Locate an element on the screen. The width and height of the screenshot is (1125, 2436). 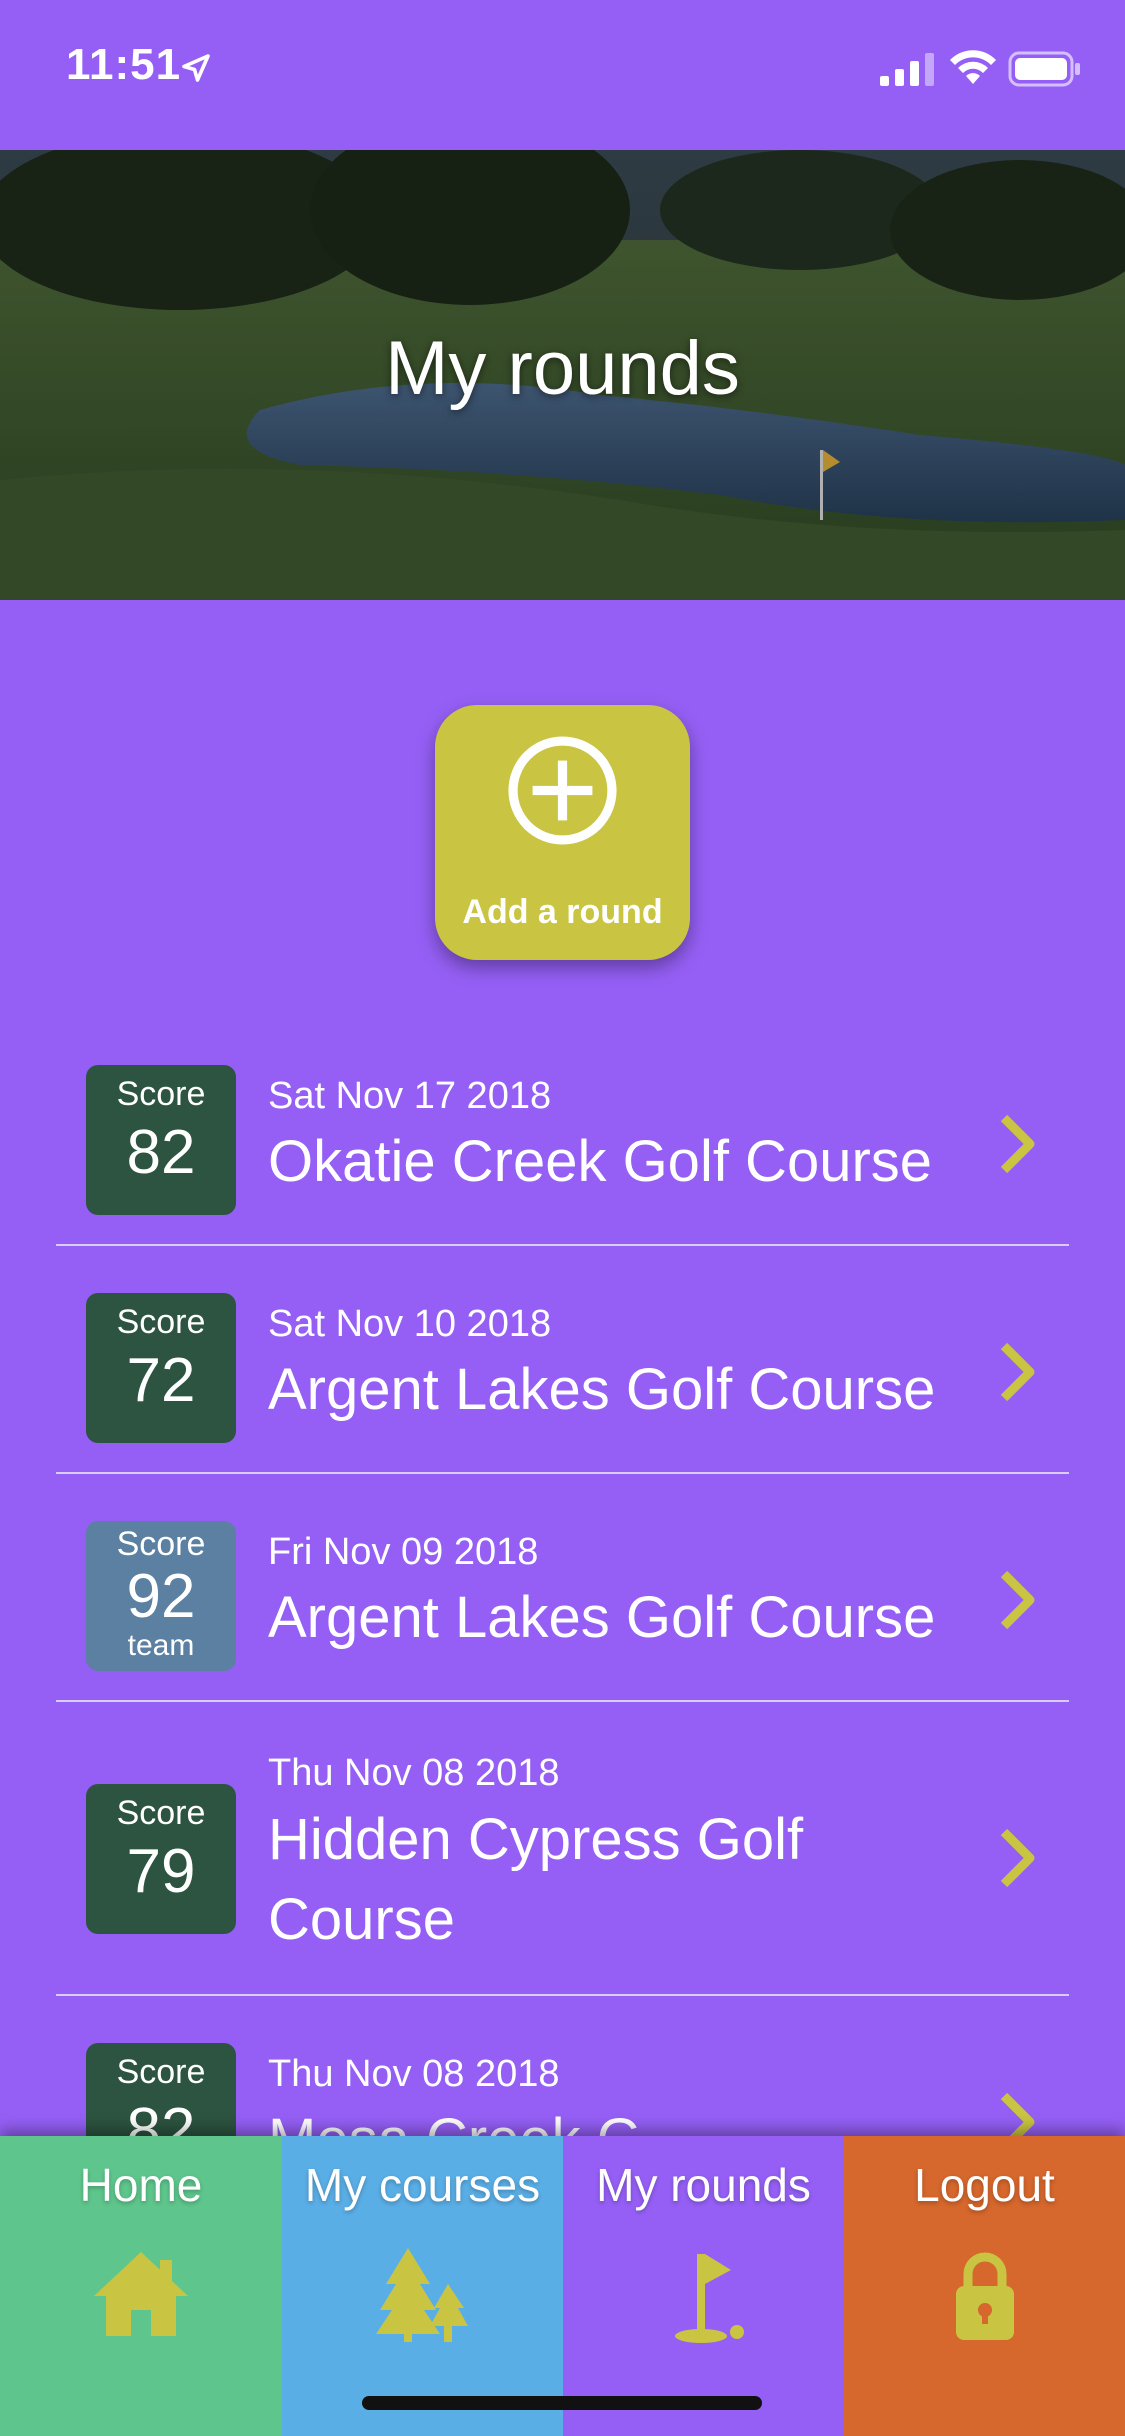
tab-label: Home is located at coordinates (141, 2185).